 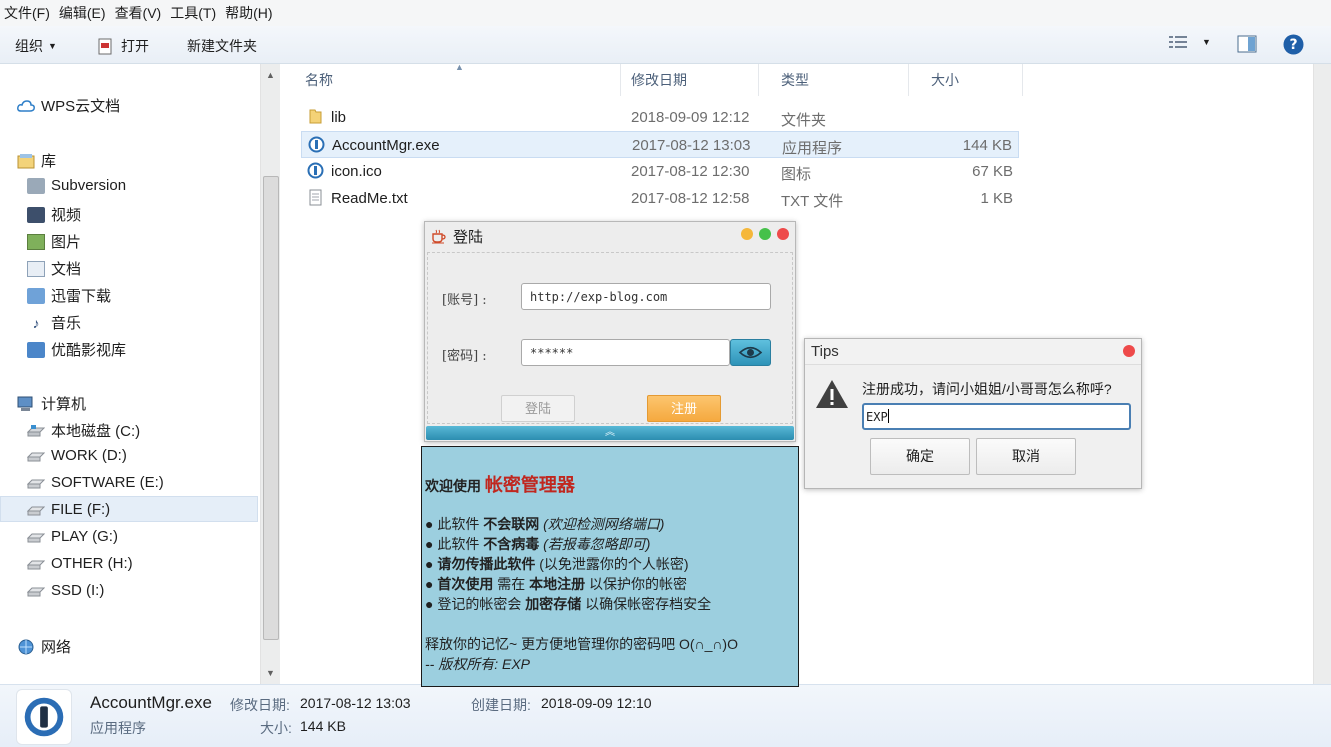 What do you see at coordinates (66, 215) in the screenshot?
I see `nav-label: 视频` at bounding box center [66, 215].